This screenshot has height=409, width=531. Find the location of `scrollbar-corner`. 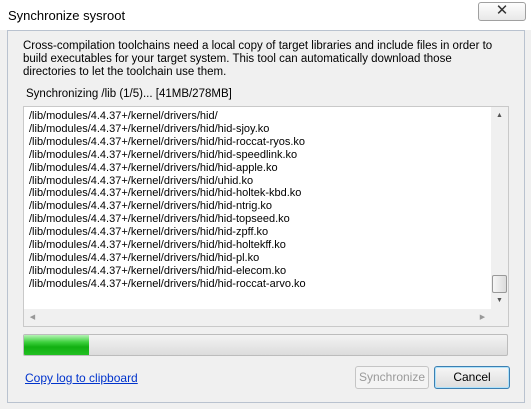

scrollbar-corner is located at coordinates (499, 317).